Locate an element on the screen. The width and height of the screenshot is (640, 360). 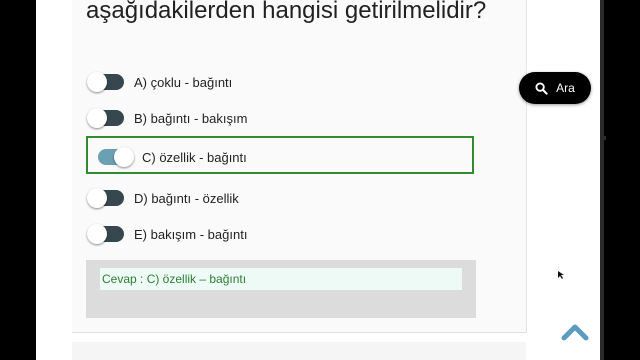
option-d: D) bağıntı - özellik is located at coordinates (163, 198).